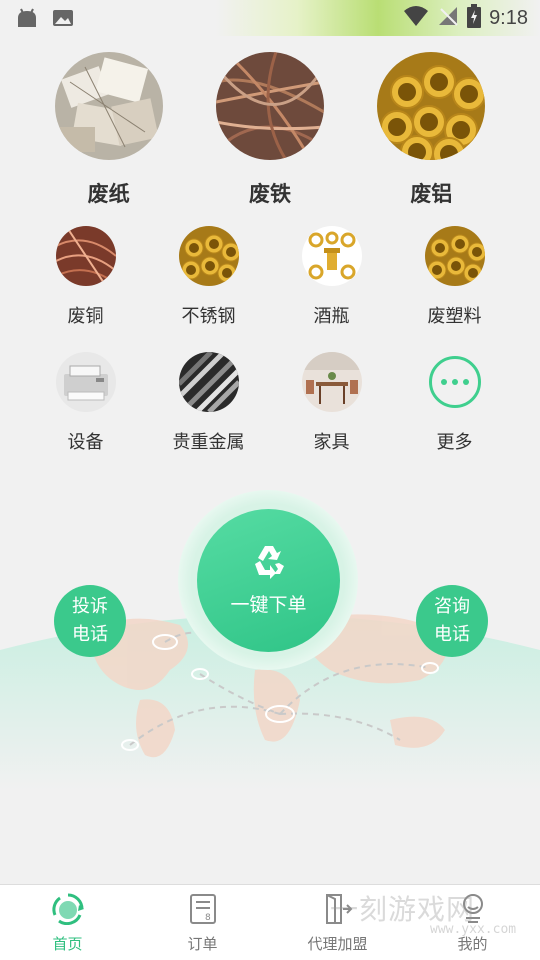 The height and width of the screenshot is (960, 540). Describe the element at coordinates (268, 605) in the screenshot. I see `one-click-order-label: 一键下单` at that location.